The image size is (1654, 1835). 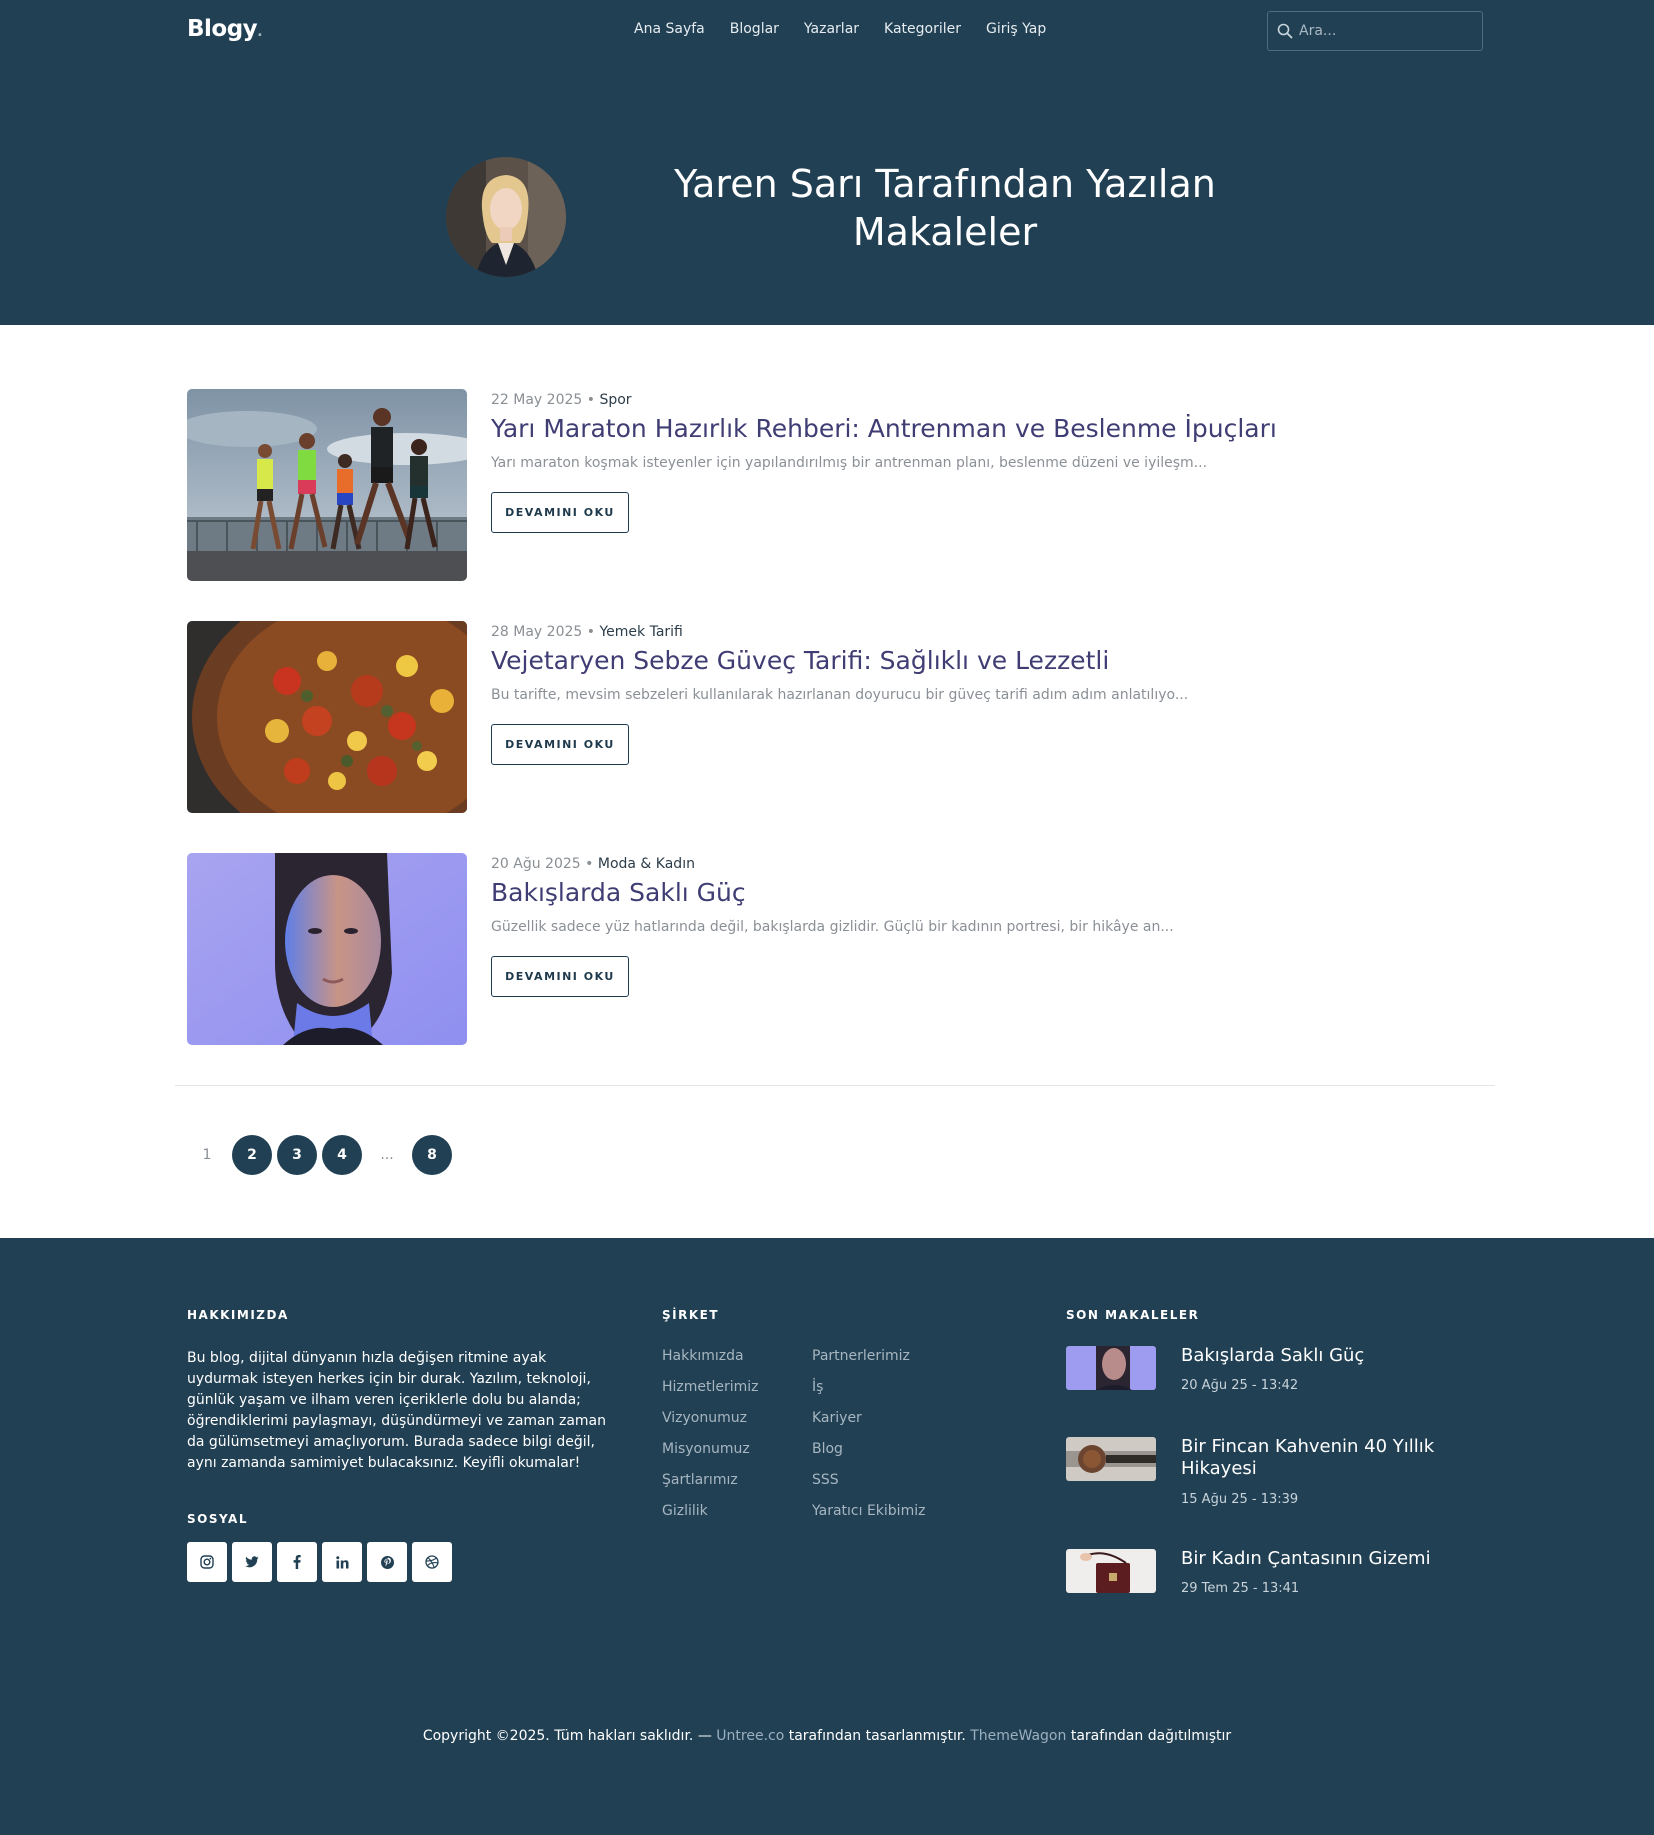 What do you see at coordinates (750, 1736) in the screenshot?
I see `untree-link: Untree.co` at bounding box center [750, 1736].